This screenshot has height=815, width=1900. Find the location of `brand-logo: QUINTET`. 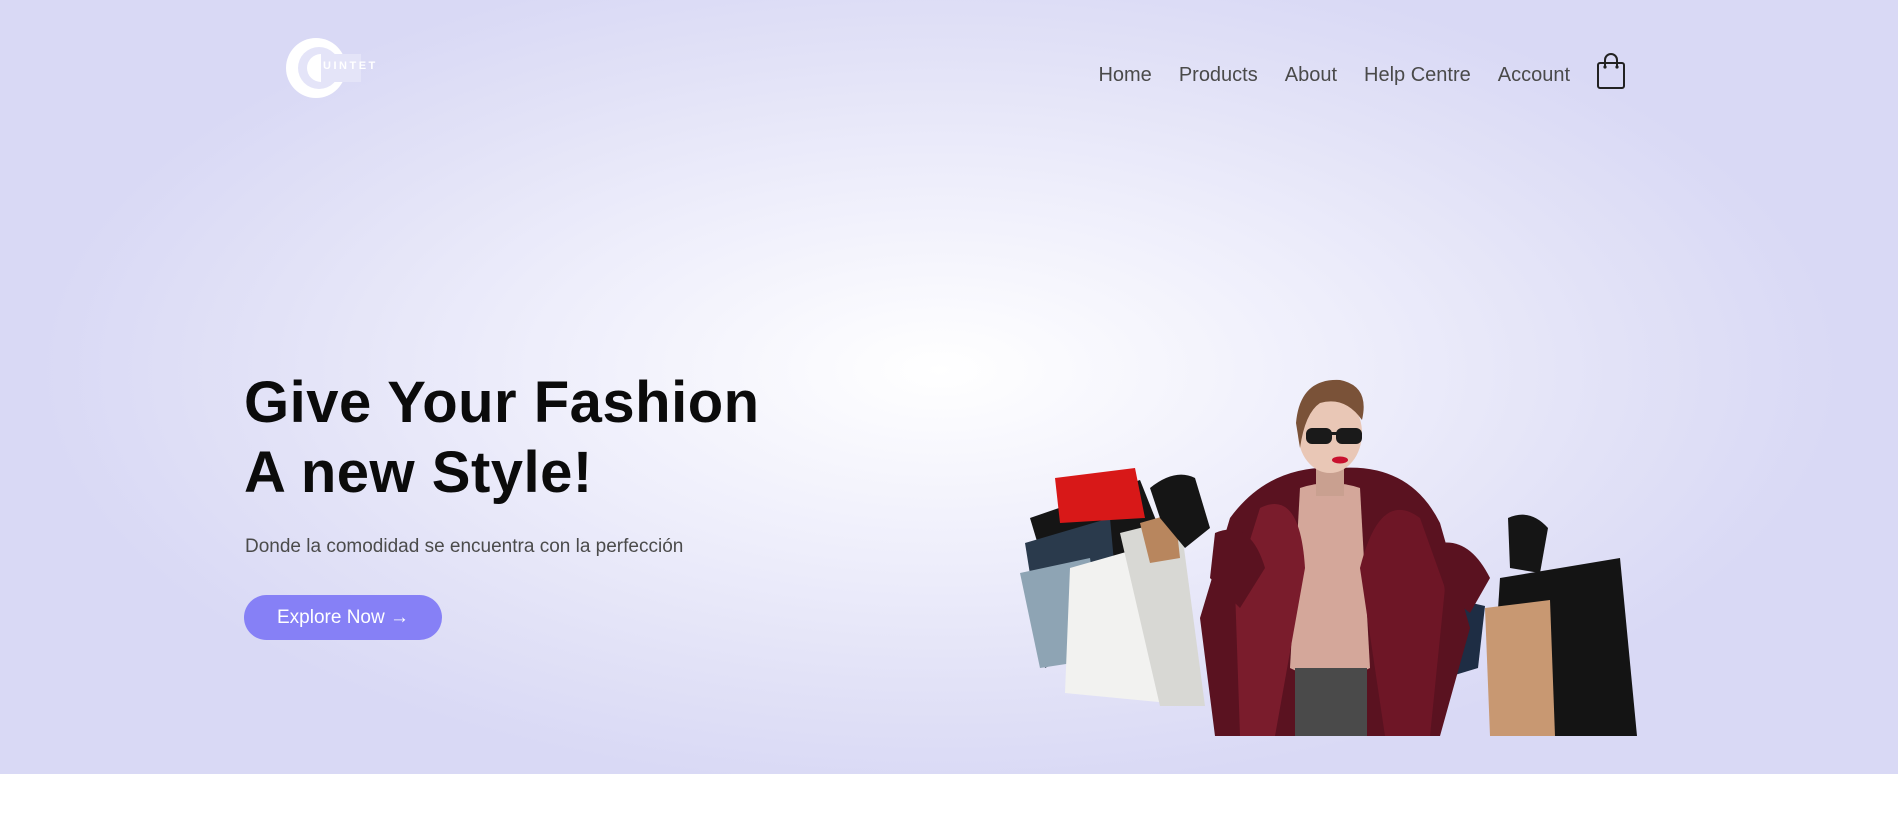

brand-logo: QUINTET is located at coordinates (342, 68).